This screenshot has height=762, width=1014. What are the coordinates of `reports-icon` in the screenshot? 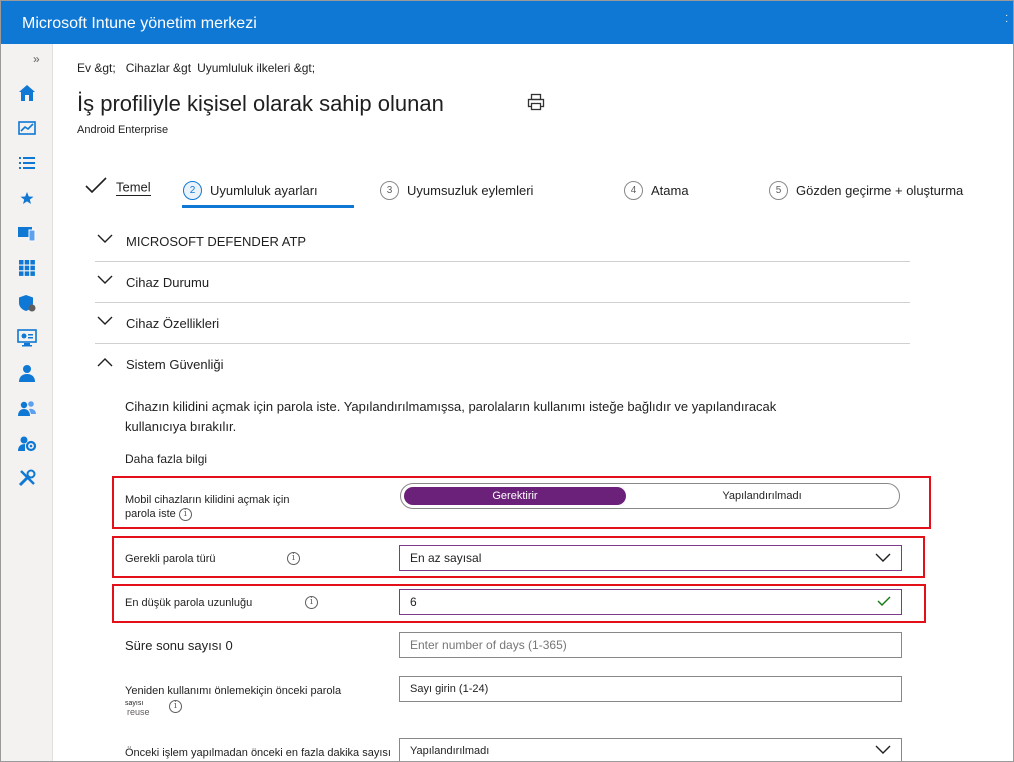 It's located at (27, 338).